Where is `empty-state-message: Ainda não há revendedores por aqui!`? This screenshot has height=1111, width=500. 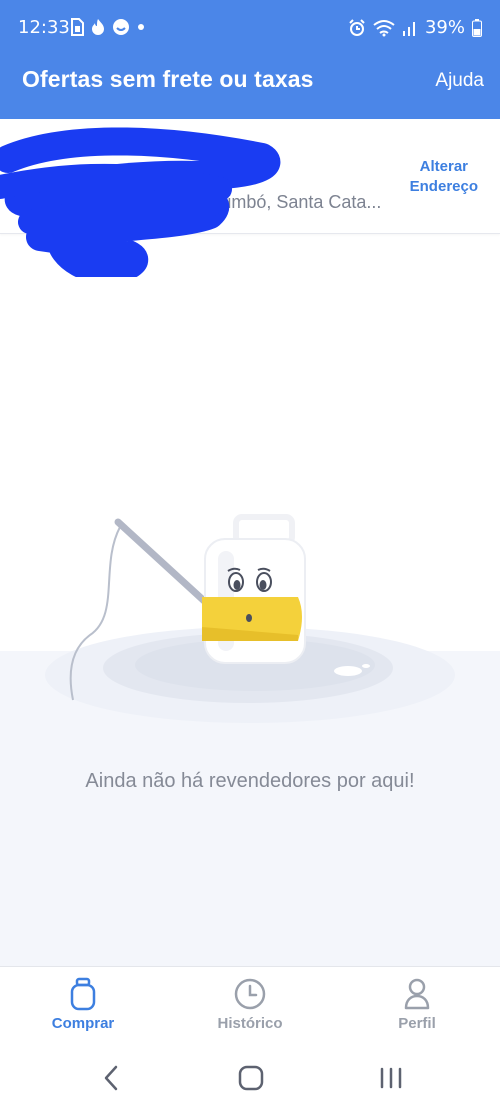
empty-state-message: Ainda não há revendedores por aqui! is located at coordinates (250, 781).